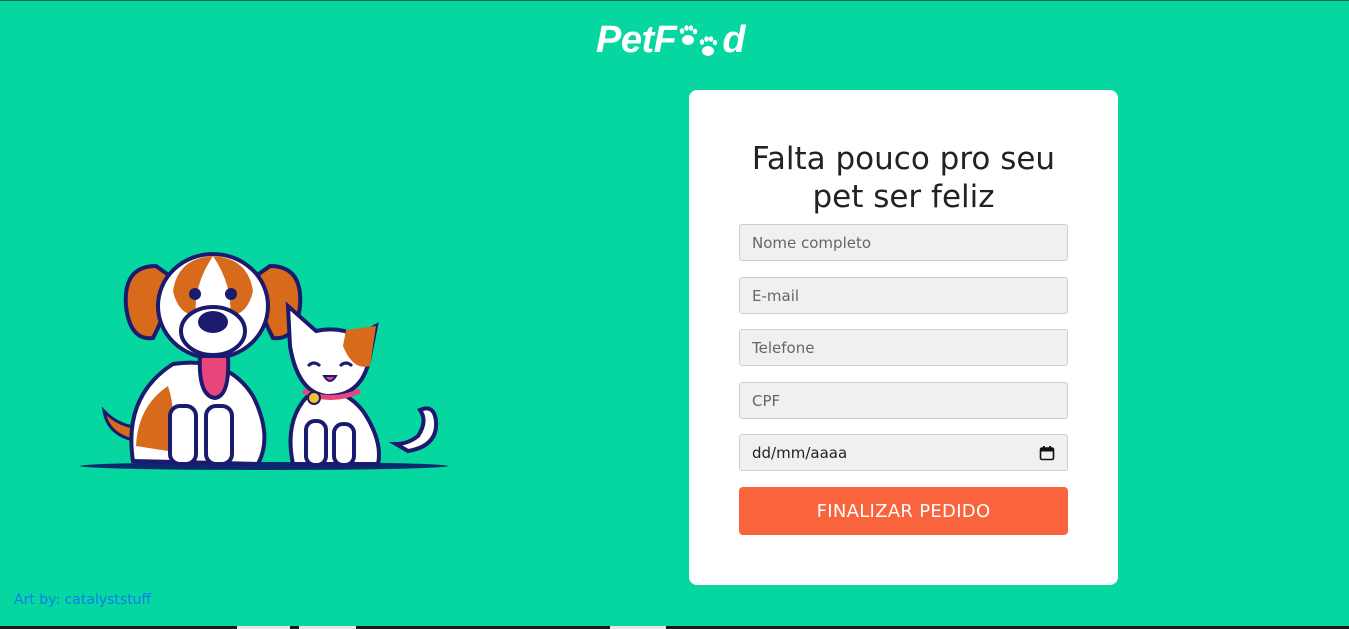 The width and height of the screenshot is (1349, 629). Describe the element at coordinates (674, 0) in the screenshot. I see `top-border` at that location.